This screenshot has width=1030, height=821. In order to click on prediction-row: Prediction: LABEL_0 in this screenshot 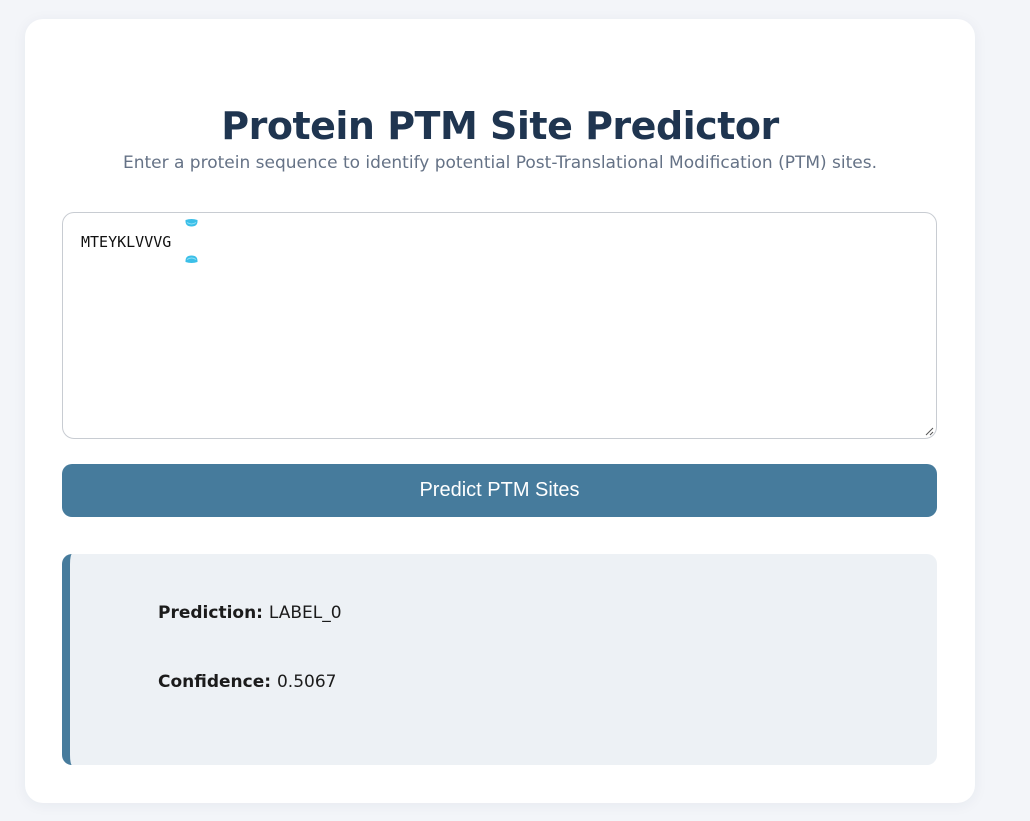, I will do `click(250, 613)`.